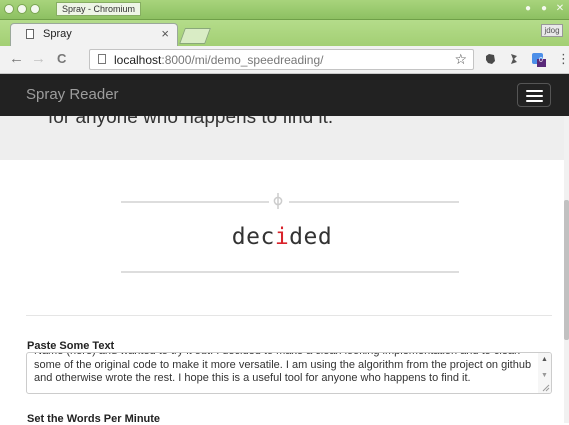 Image resolution: width=569 pixels, height=425 pixels. I want to click on extension-icon, so click(514, 59).